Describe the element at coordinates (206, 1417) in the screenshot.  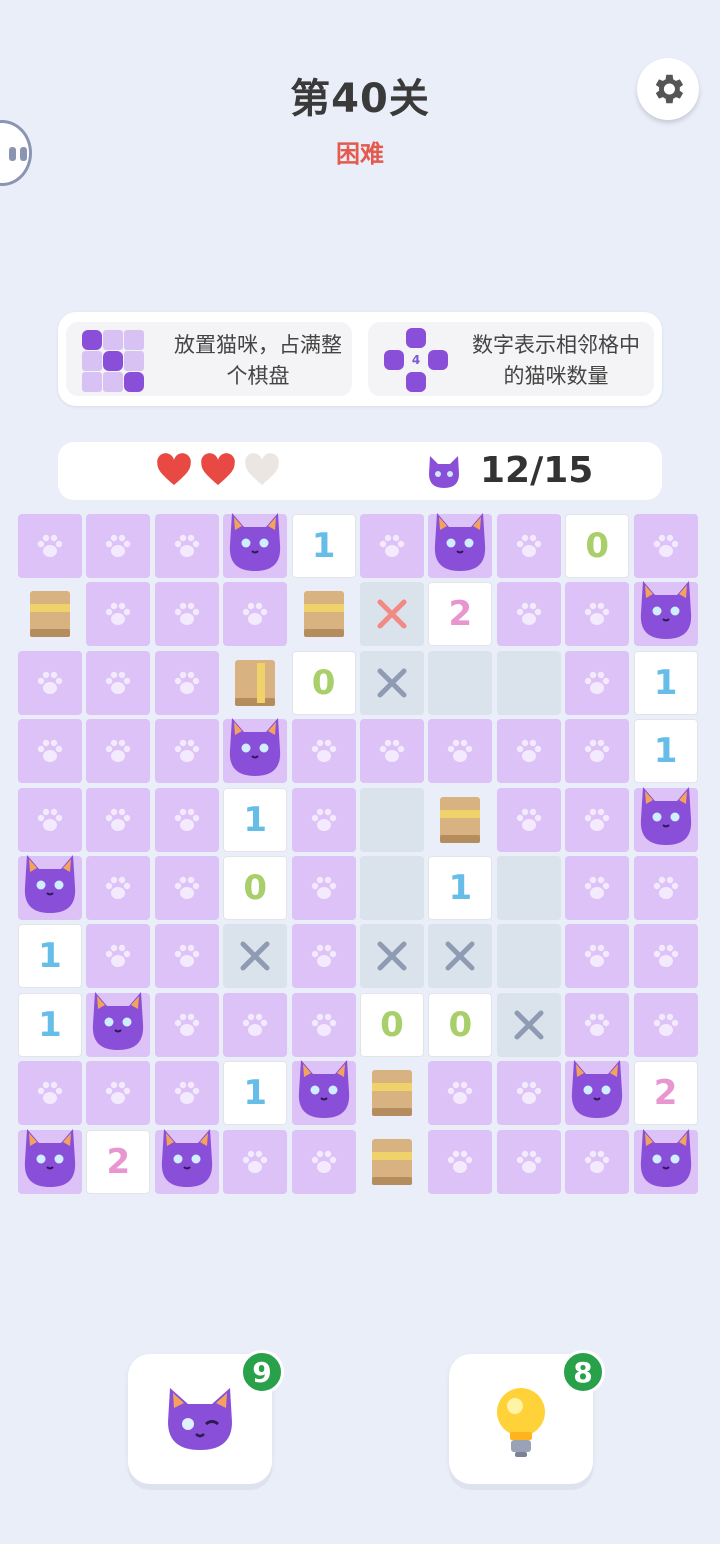
I see `place-cat-button: 9` at that location.